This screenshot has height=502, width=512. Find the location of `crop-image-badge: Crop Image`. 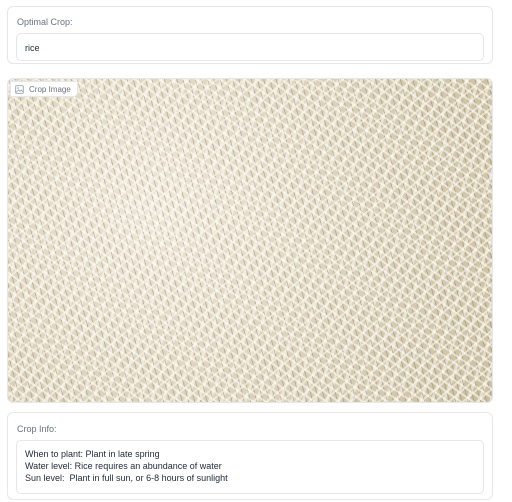

crop-image-badge: Crop Image is located at coordinates (44, 89).